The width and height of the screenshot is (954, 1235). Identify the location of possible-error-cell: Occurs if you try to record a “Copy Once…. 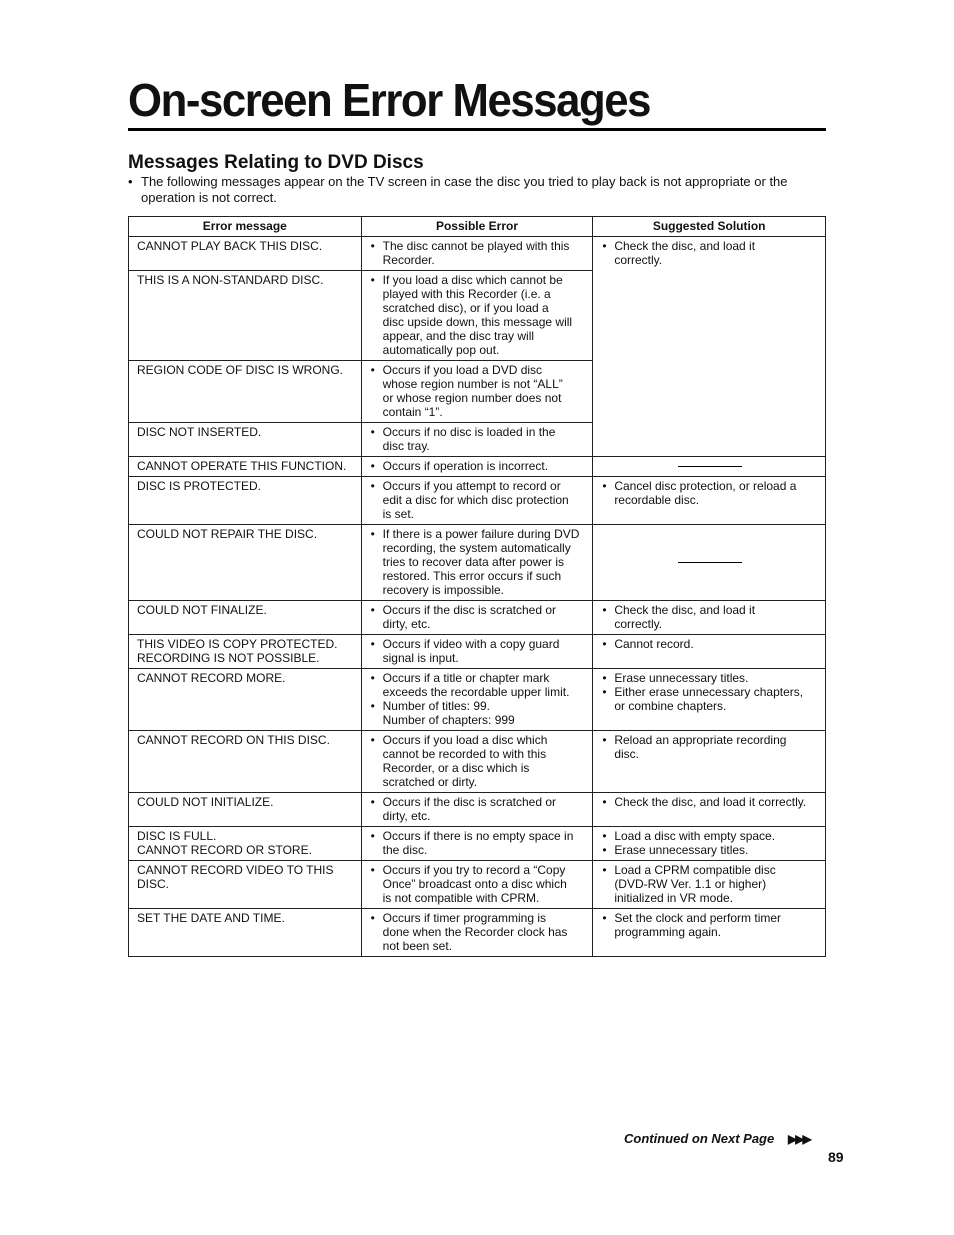
(477, 884).